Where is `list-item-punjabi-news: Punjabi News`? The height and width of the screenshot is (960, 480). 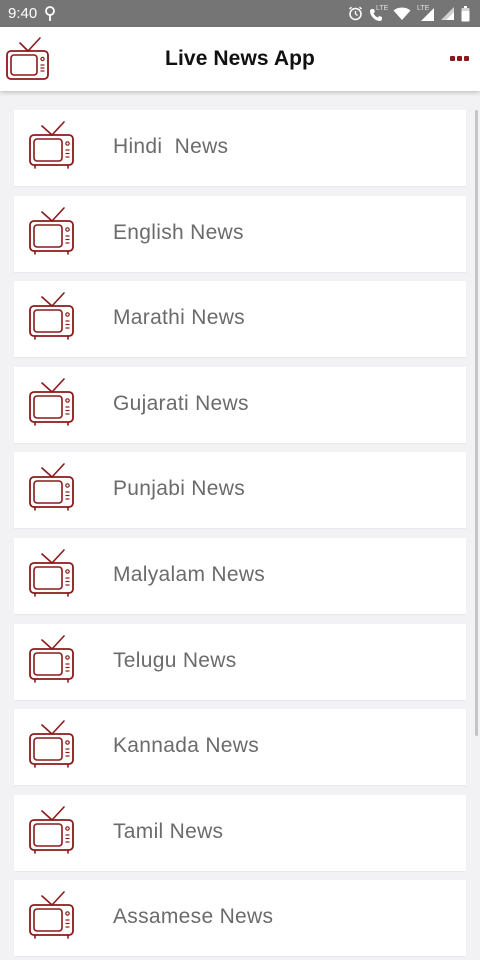
list-item-punjabi-news: Punjabi News is located at coordinates (240, 490).